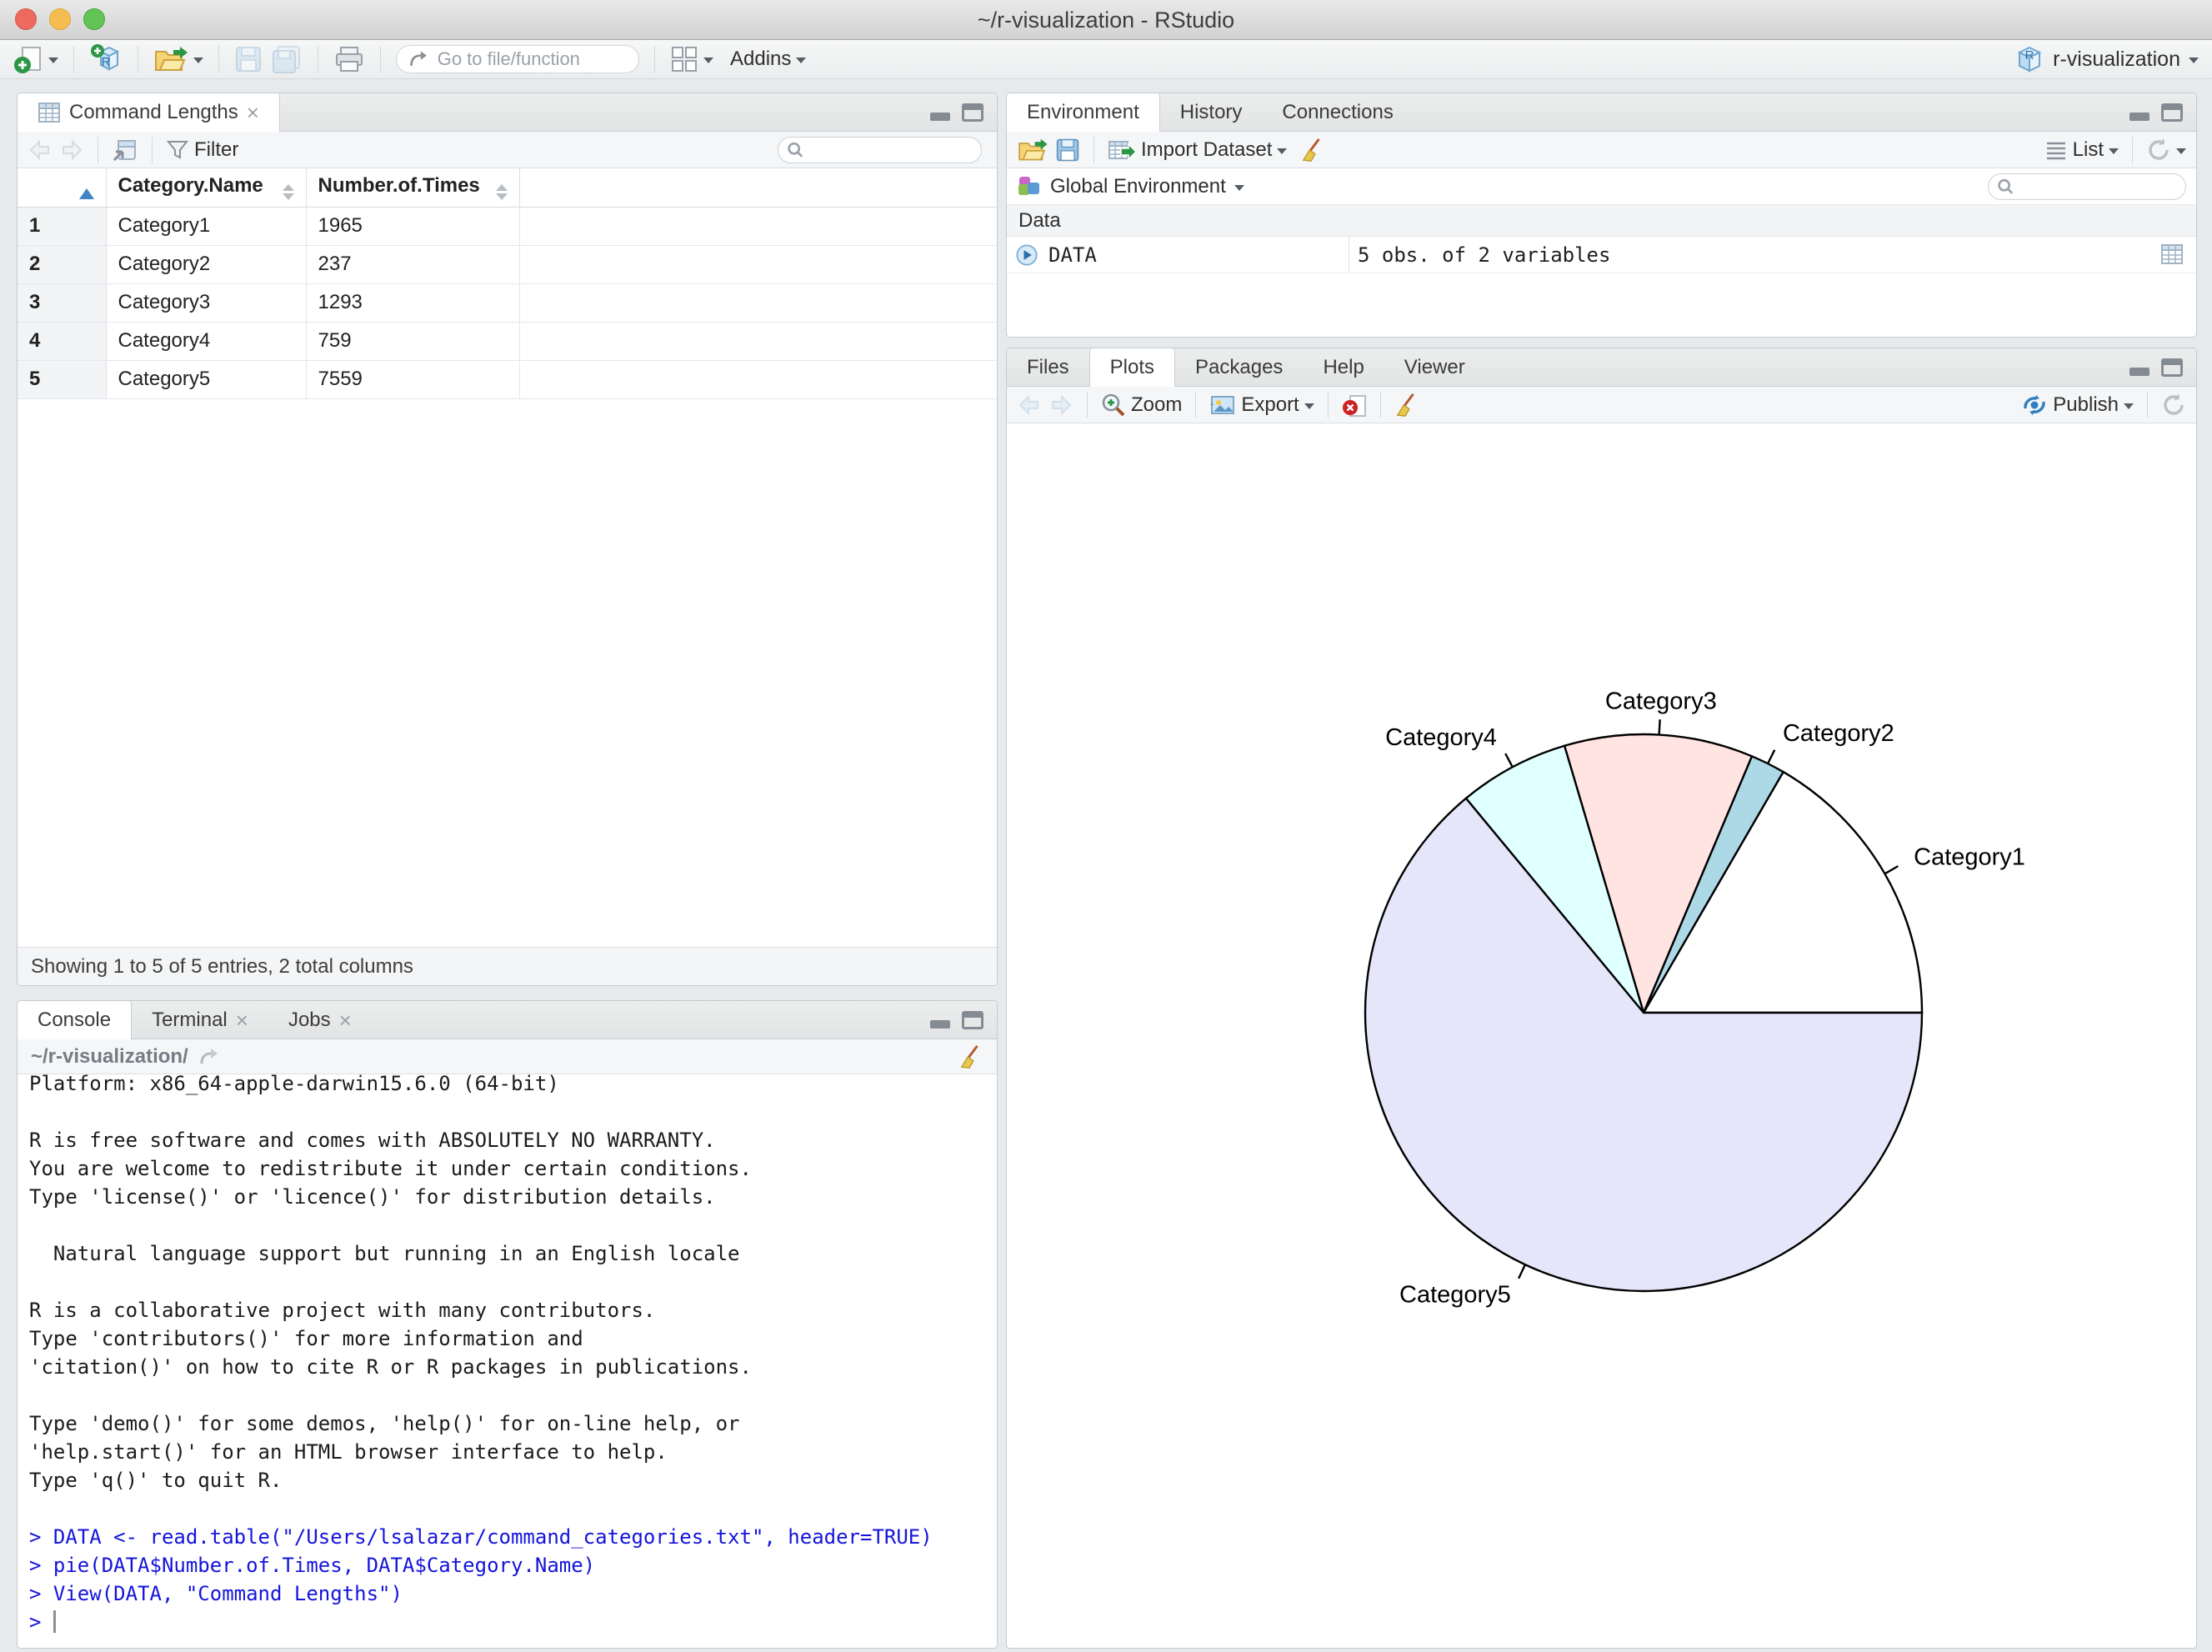 The image size is (2212, 1652). What do you see at coordinates (156, 1480) in the screenshot?
I see `console-output-line: Type 'q()' to quit R.` at bounding box center [156, 1480].